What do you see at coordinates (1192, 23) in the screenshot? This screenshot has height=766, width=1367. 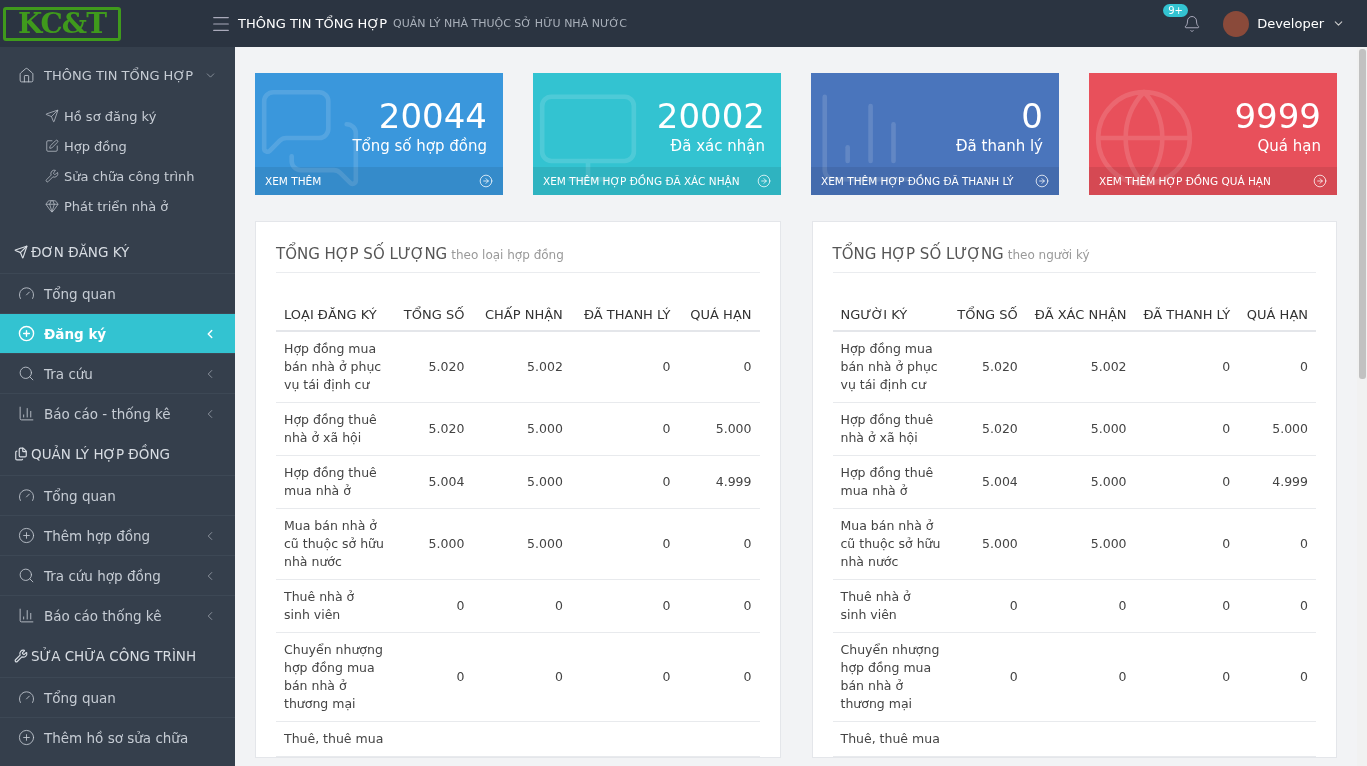 I see `bell-icon` at bounding box center [1192, 23].